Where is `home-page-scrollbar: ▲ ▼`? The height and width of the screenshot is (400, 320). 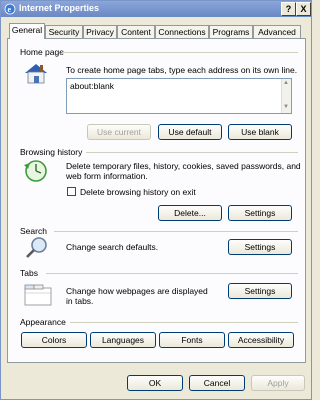
home-page-scrollbar: ▲ ▼ is located at coordinates (286, 96).